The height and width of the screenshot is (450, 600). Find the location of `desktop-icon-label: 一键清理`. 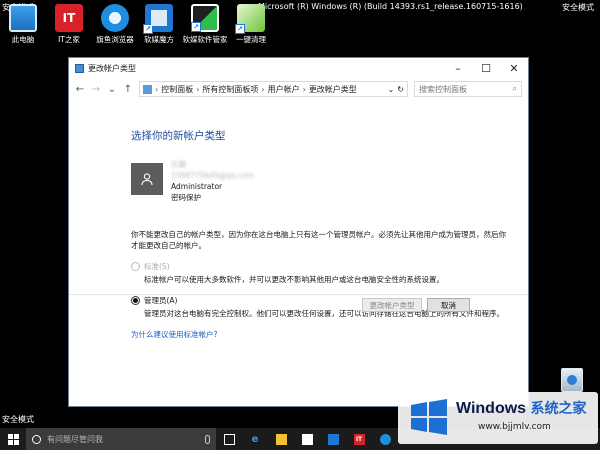

desktop-icon-label: 一键清理 is located at coordinates (251, 39).